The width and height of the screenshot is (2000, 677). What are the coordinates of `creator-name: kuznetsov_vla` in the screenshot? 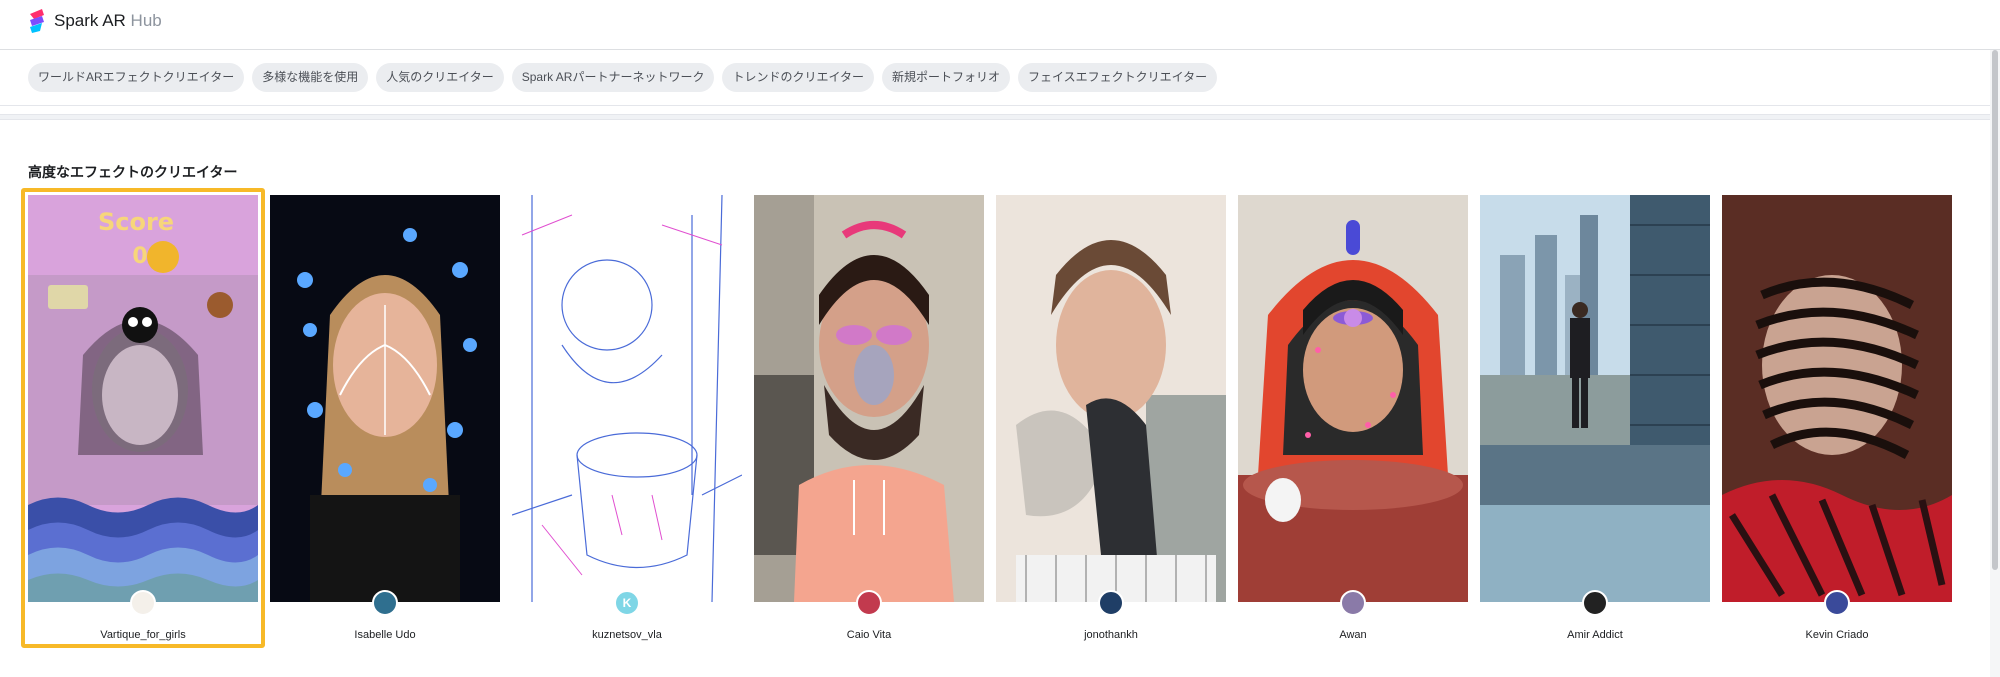 It's located at (627, 635).